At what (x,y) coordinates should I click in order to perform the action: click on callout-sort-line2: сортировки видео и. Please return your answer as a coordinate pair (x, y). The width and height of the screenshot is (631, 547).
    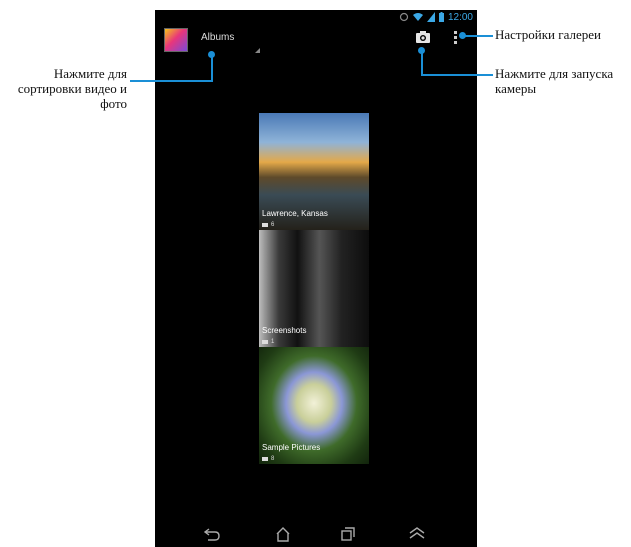
    Looking at the image, I should click on (72, 88).